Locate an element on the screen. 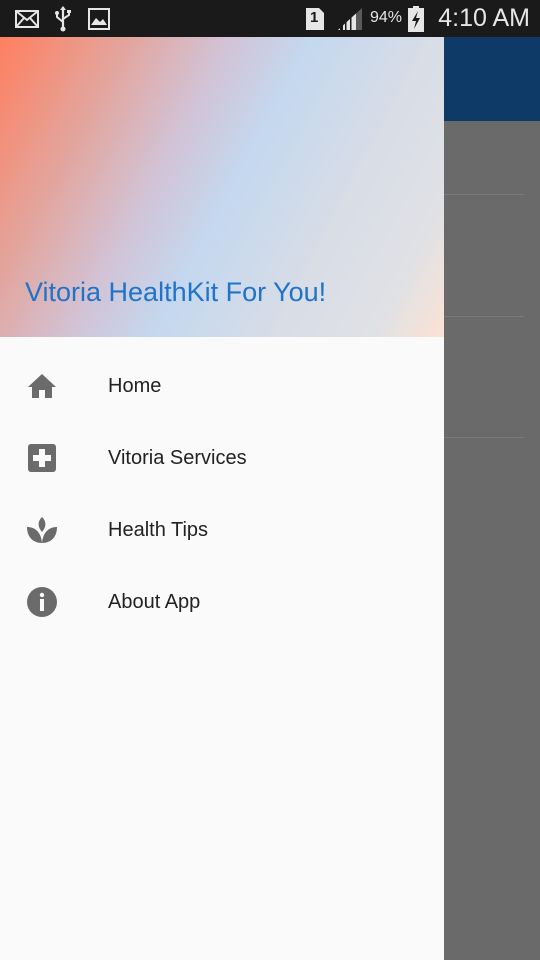 The width and height of the screenshot is (540, 960). clock: 4:10 AM is located at coordinates (484, 18).